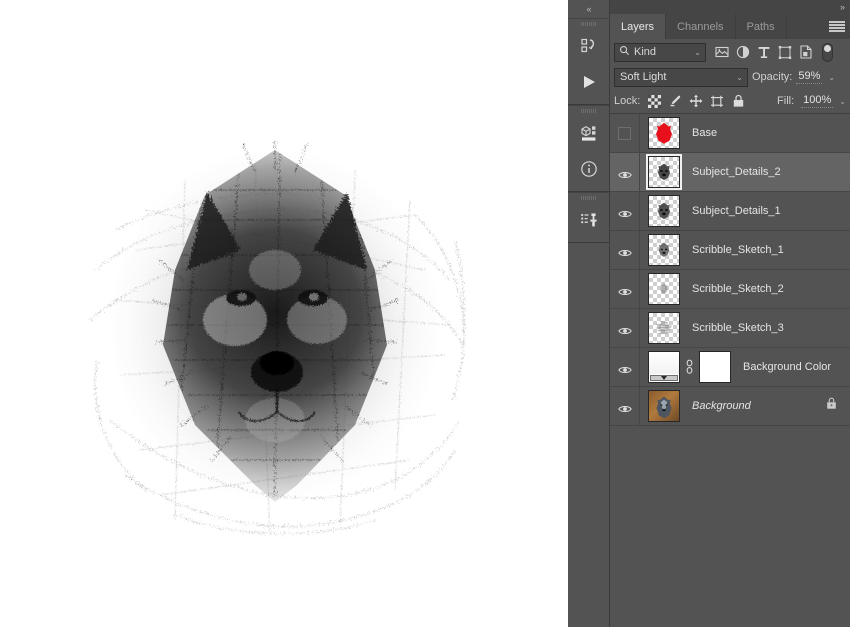  What do you see at coordinates (784, 52) in the screenshot?
I see `filter-shape-icon` at bounding box center [784, 52].